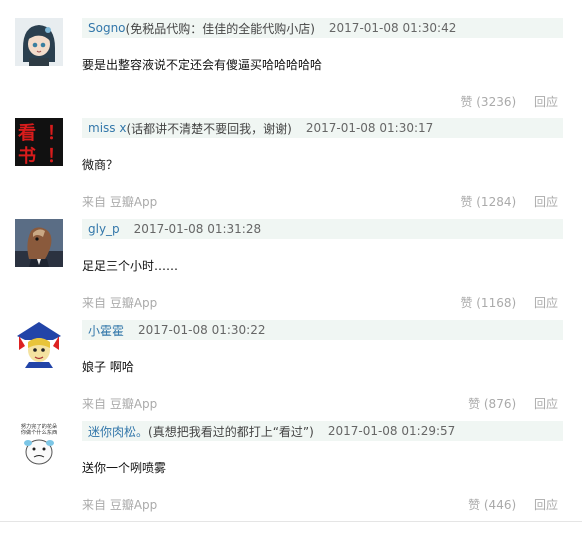 The image size is (582, 533). What do you see at coordinates (106, 330) in the screenshot?
I see `author-link: 小霍霍` at bounding box center [106, 330].